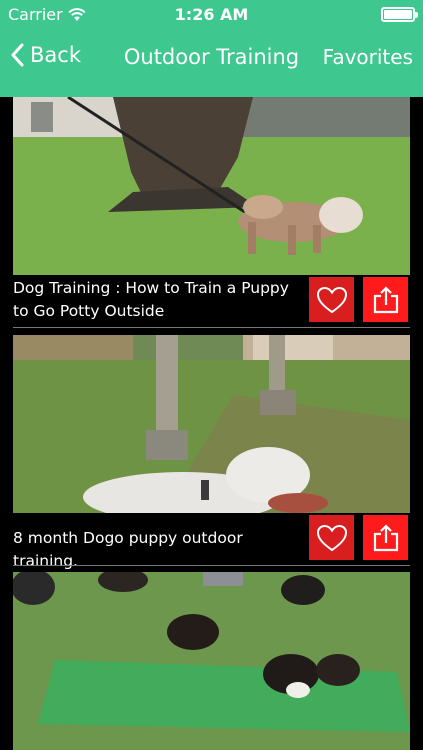  I want to click on battery-icon, so click(399, 14).